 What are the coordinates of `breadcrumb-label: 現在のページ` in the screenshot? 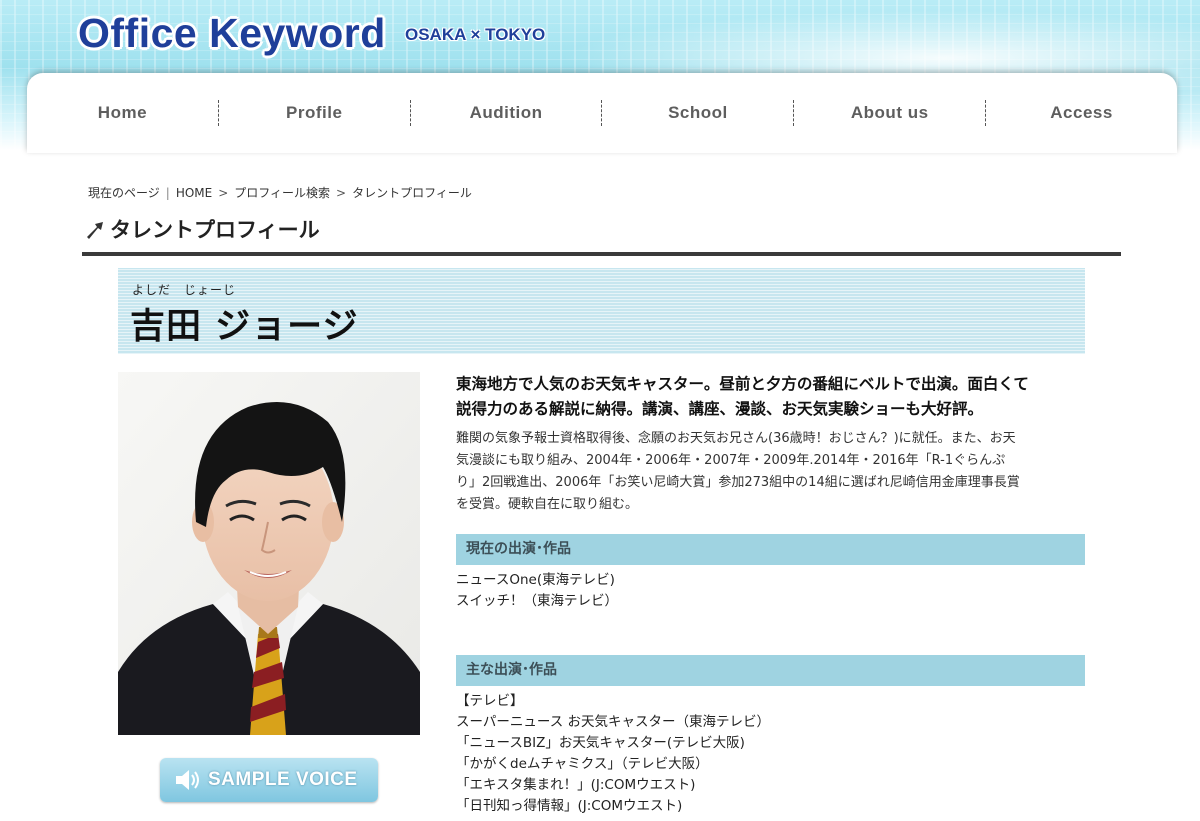 It's located at (124, 193).